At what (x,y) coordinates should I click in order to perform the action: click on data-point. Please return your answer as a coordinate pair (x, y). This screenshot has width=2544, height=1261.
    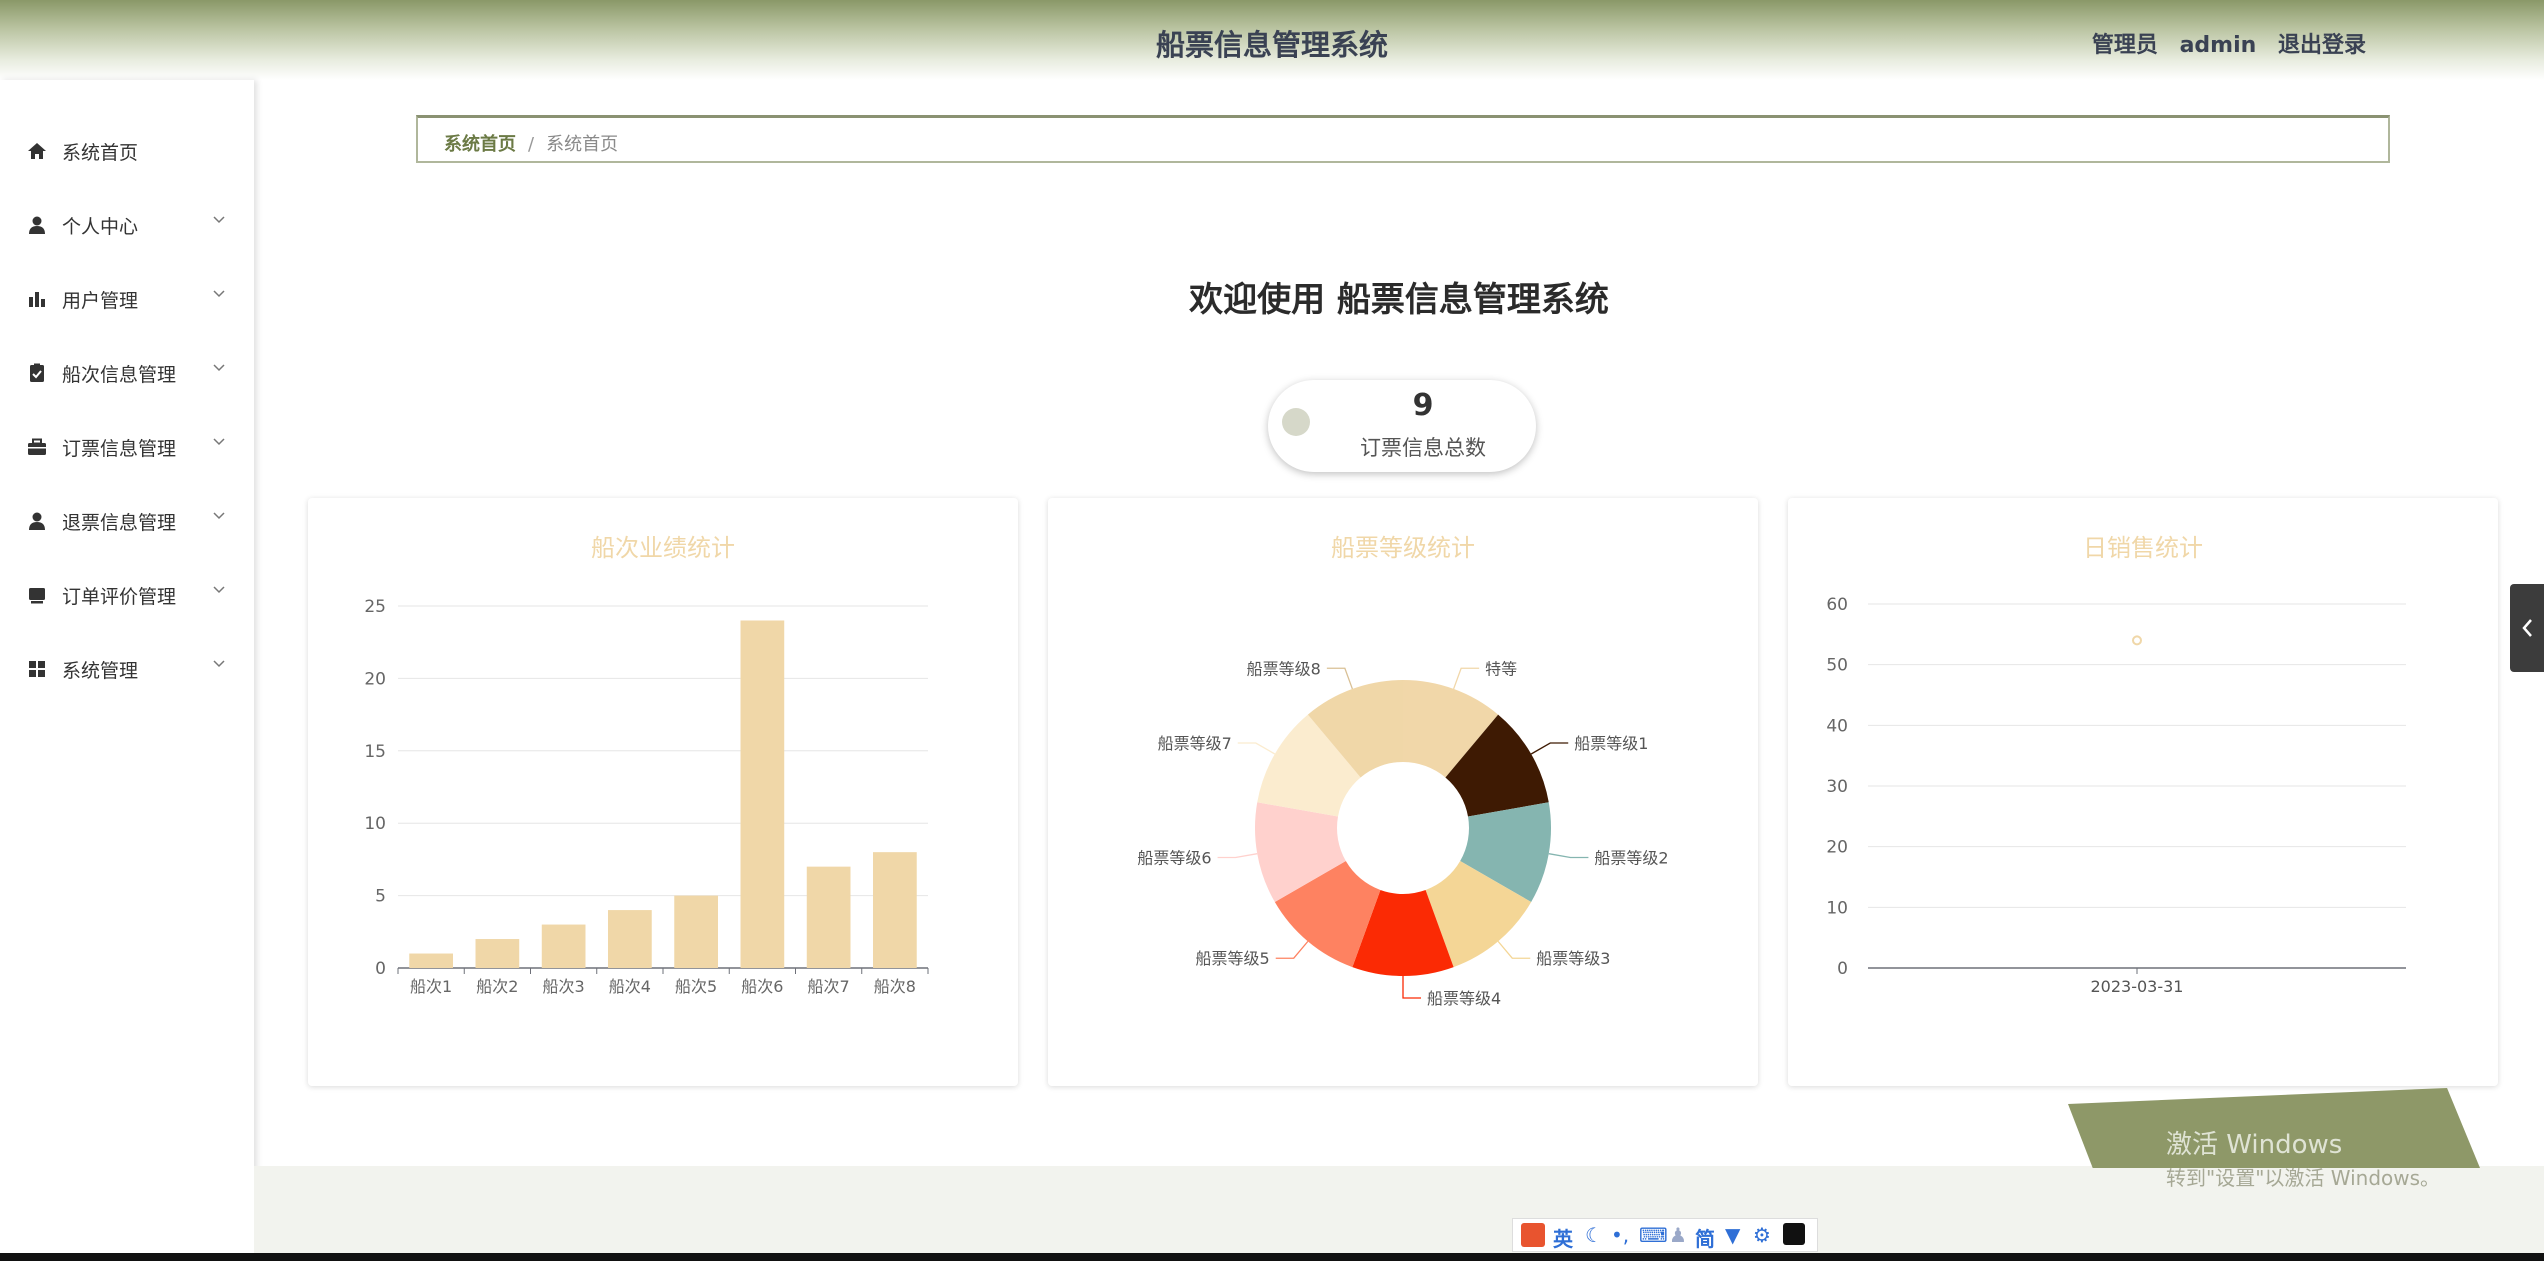
    Looking at the image, I should click on (2137, 640).